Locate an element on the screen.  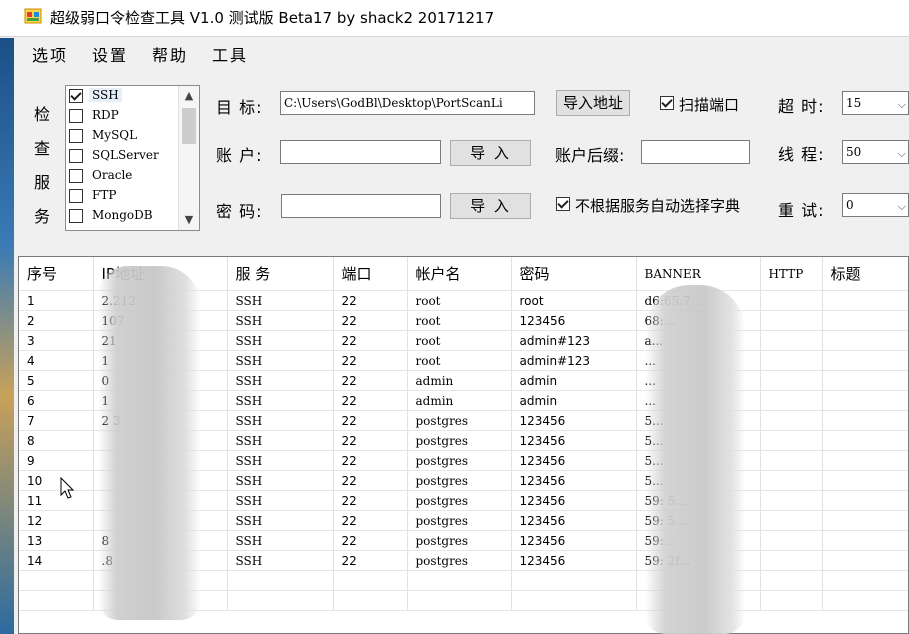
menu-tools: 工具 is located at coordinates (230, 54).